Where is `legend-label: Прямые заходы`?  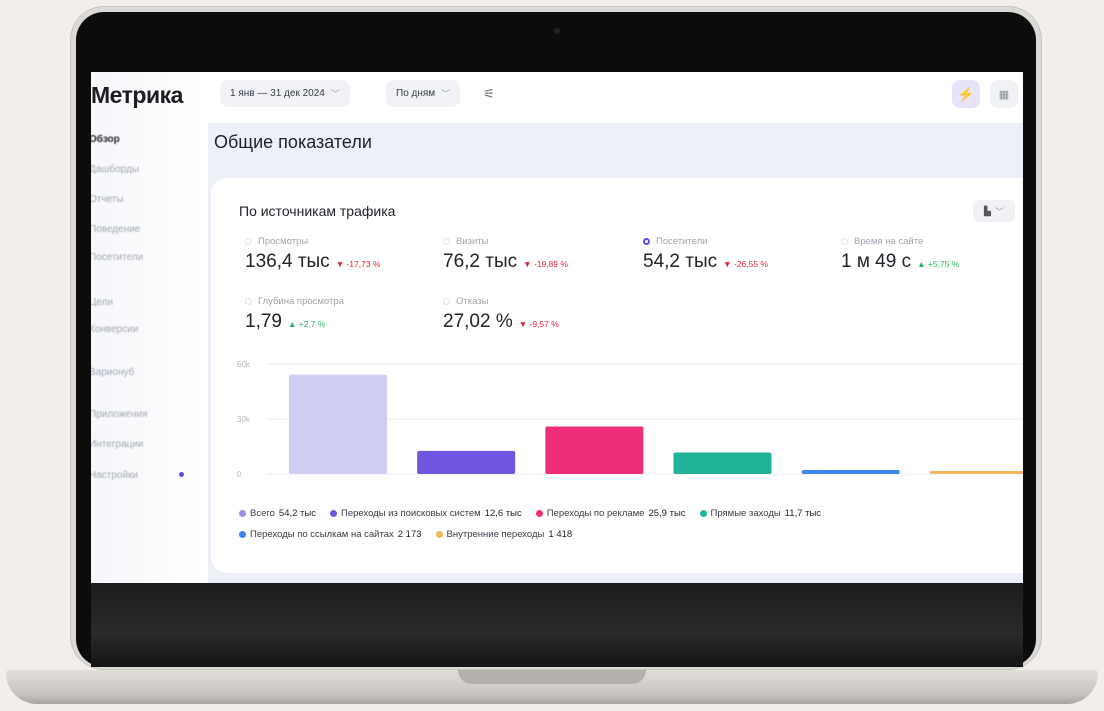
legend-label: Прямые заходы is located at coordinates (745, 513).